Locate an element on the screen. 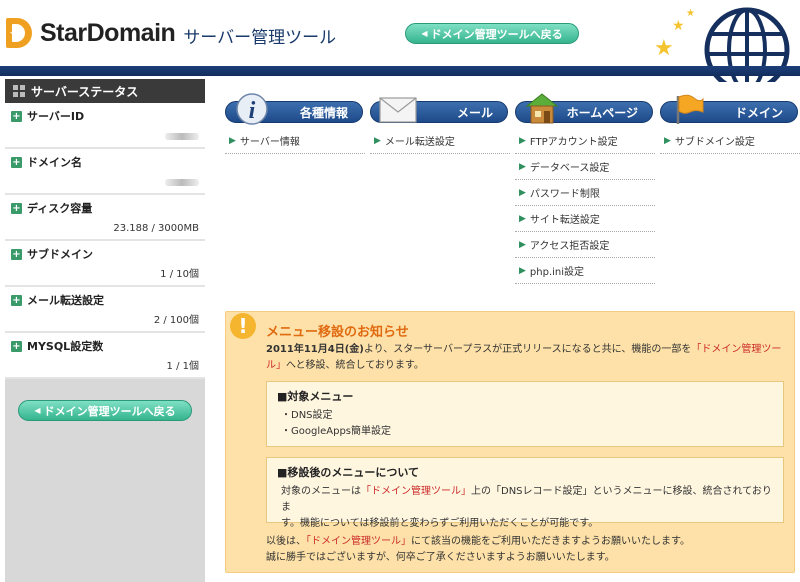 This screenshot has width=800, height=582. sidebar-title: サーバーステータス is located at coordinates (105, 91).